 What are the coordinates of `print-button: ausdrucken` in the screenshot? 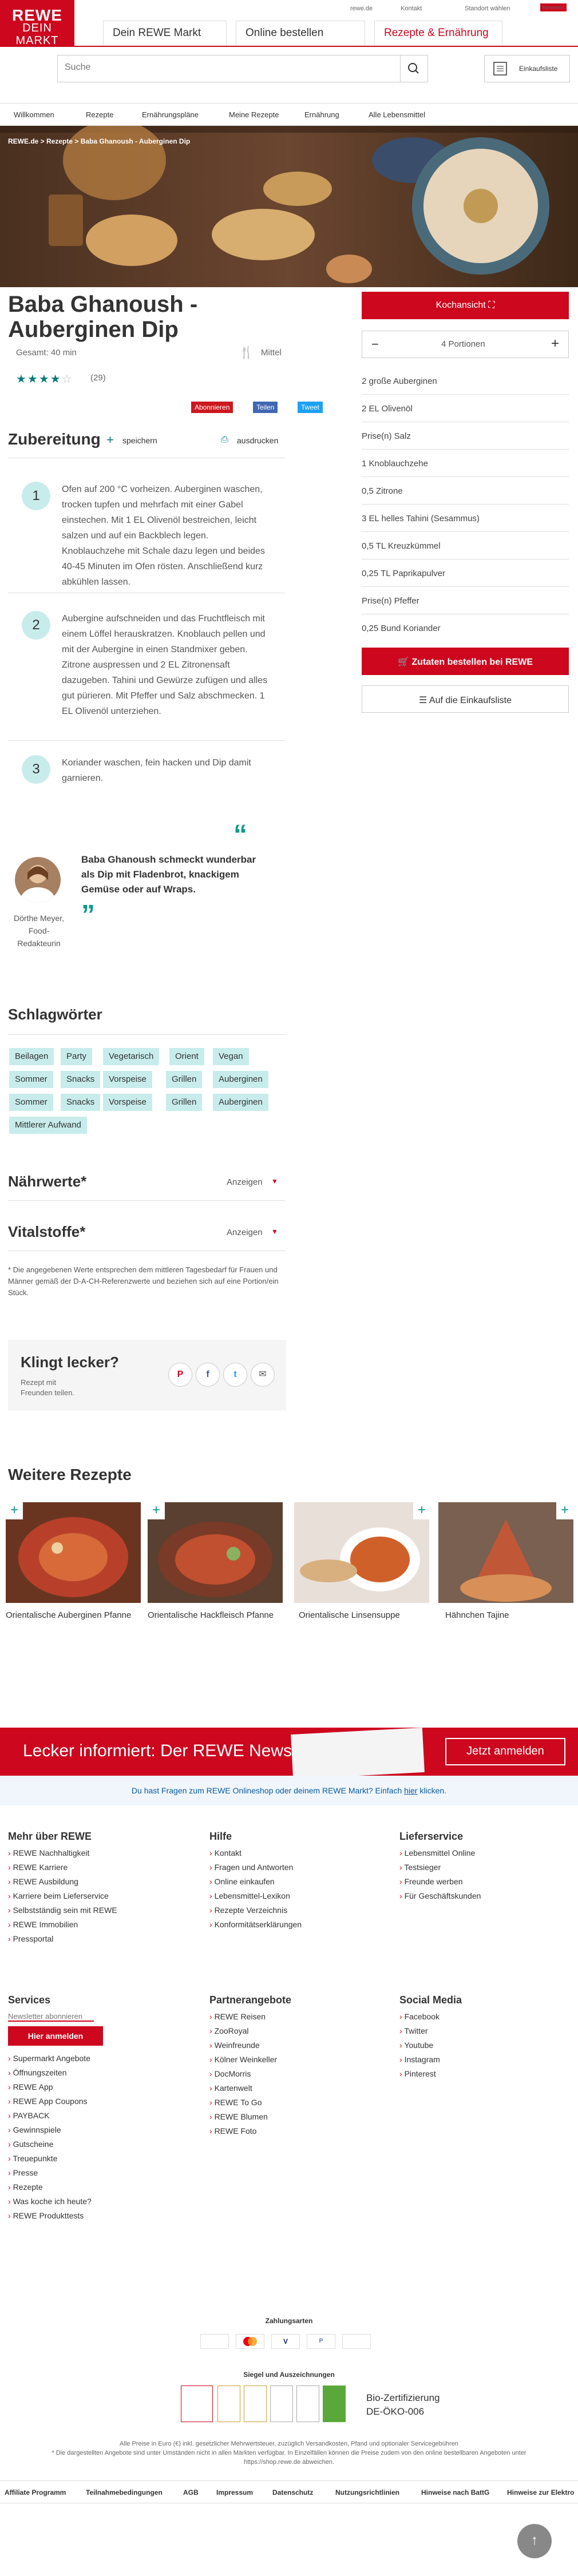 It's located at (257, 440).